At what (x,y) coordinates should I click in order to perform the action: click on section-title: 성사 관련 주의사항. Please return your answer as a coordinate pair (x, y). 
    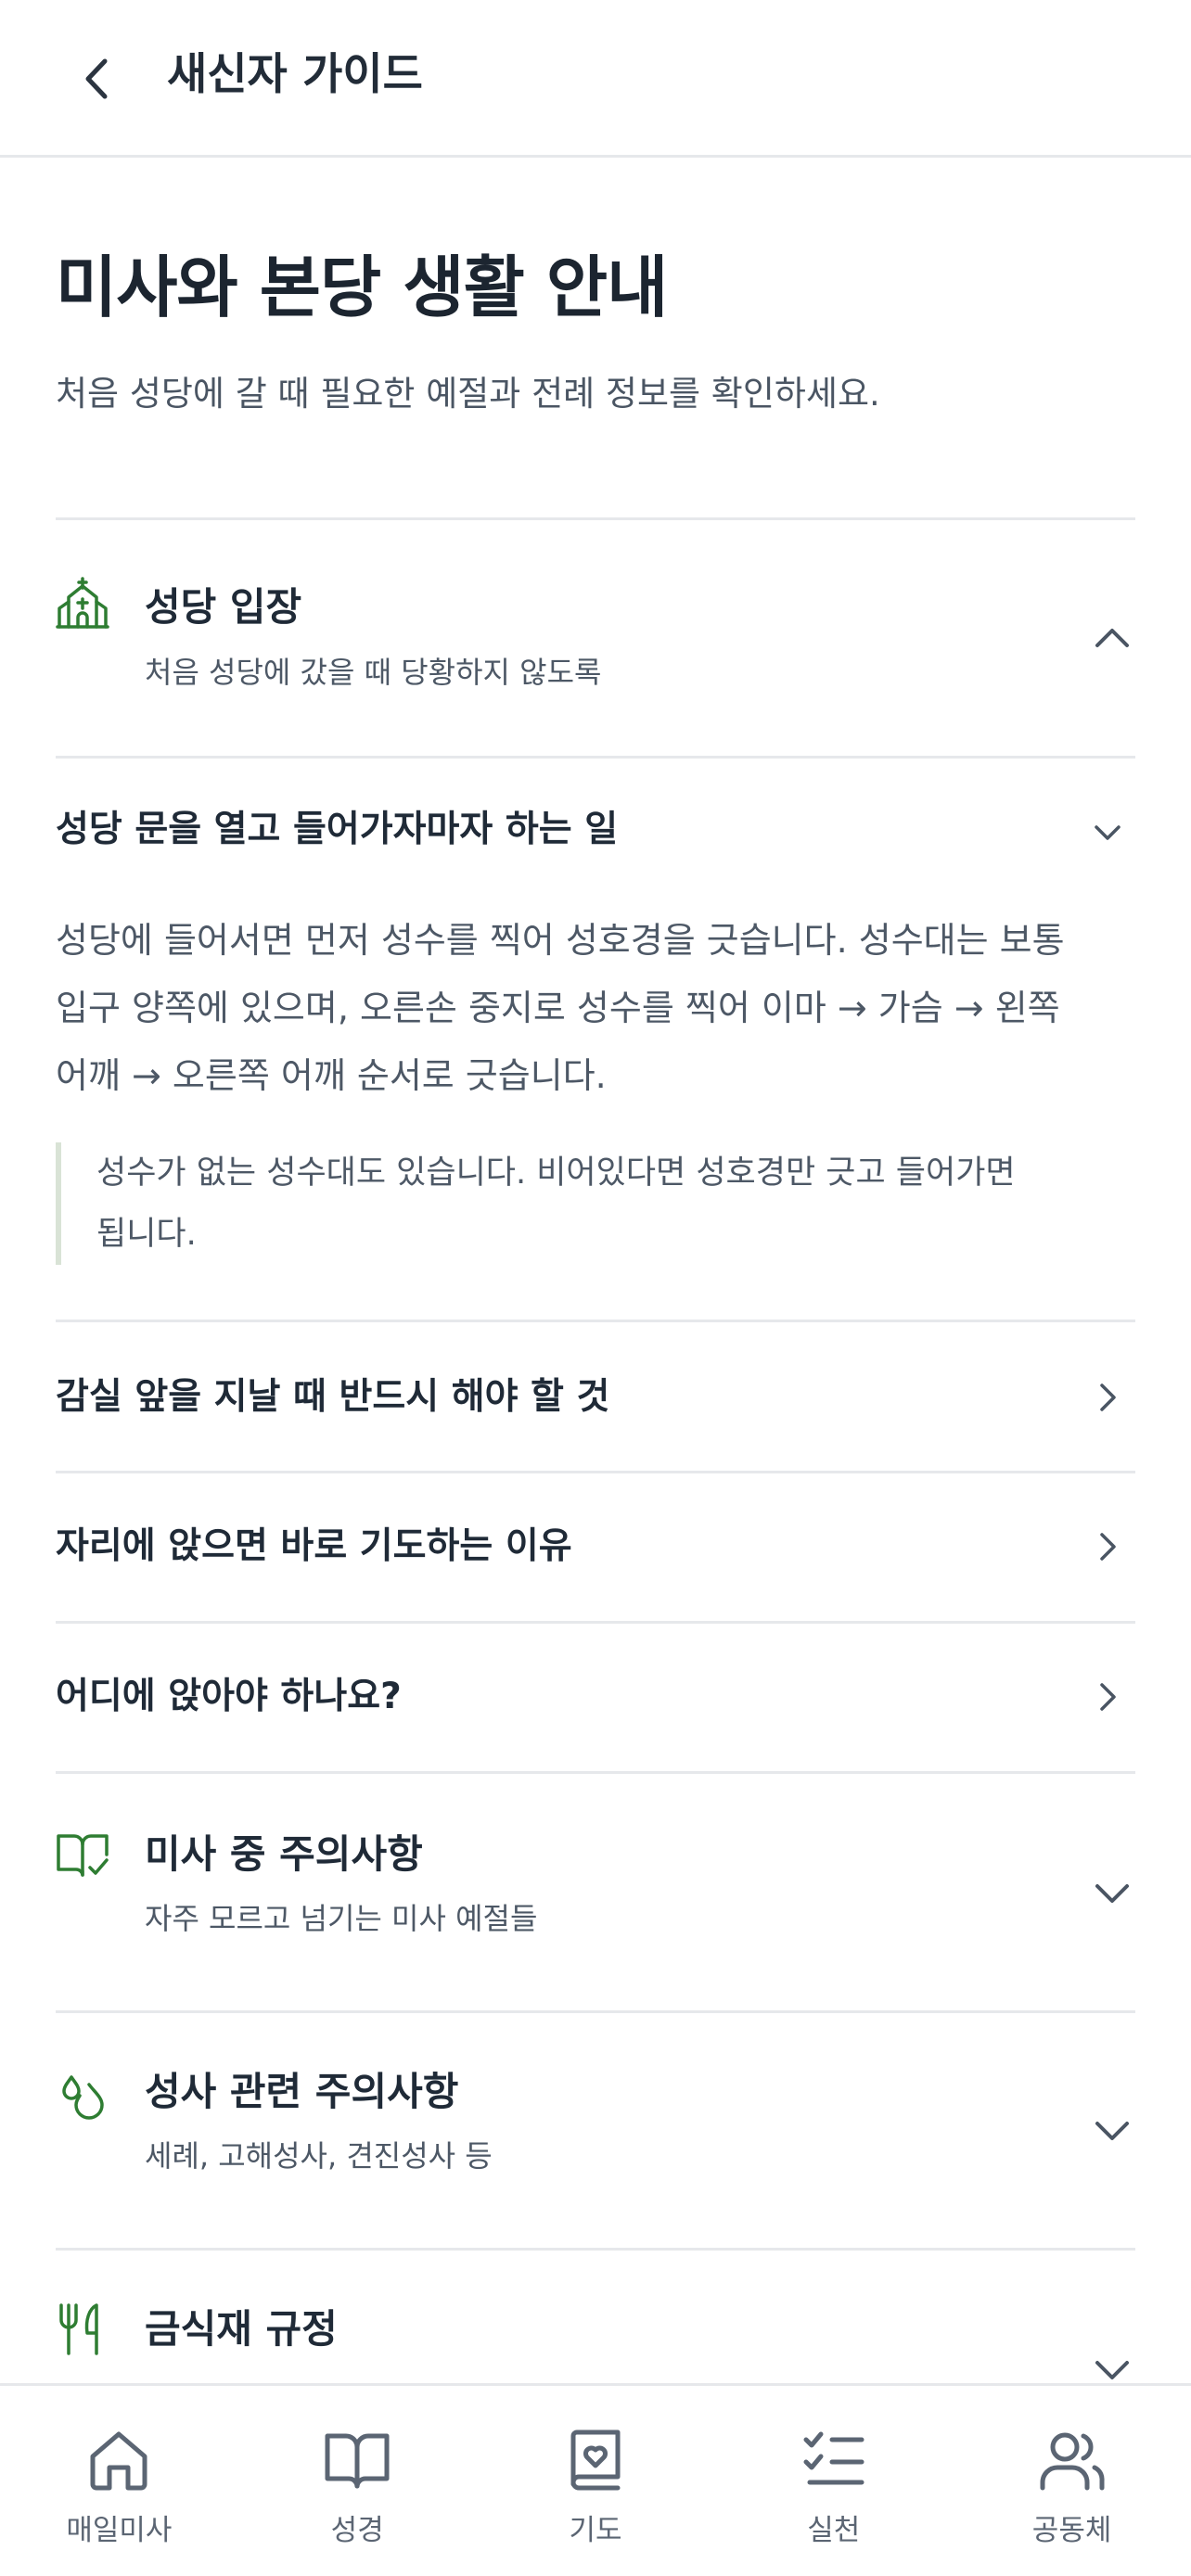
    Looking at the image, I should click on (302, 2091).